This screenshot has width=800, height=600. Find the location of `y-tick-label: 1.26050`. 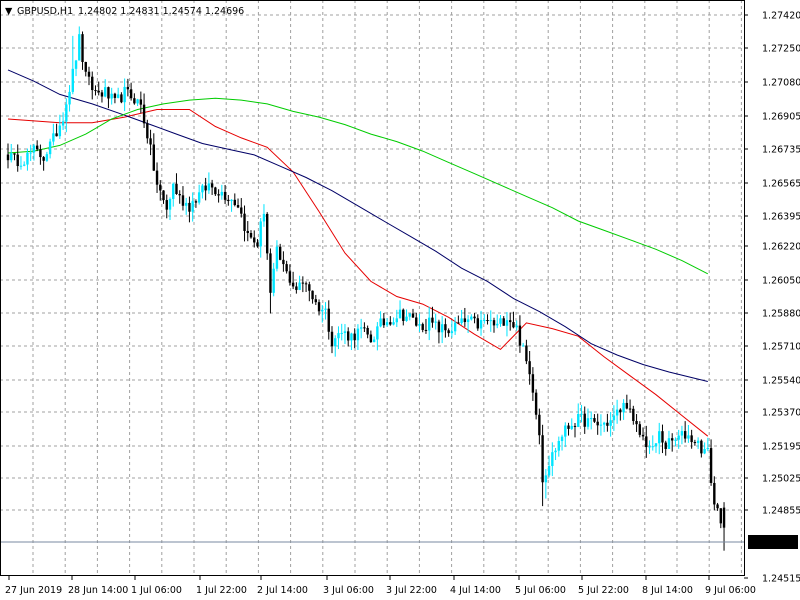

y-tick-label: 1.26050 is located at coordinates (781, 281).